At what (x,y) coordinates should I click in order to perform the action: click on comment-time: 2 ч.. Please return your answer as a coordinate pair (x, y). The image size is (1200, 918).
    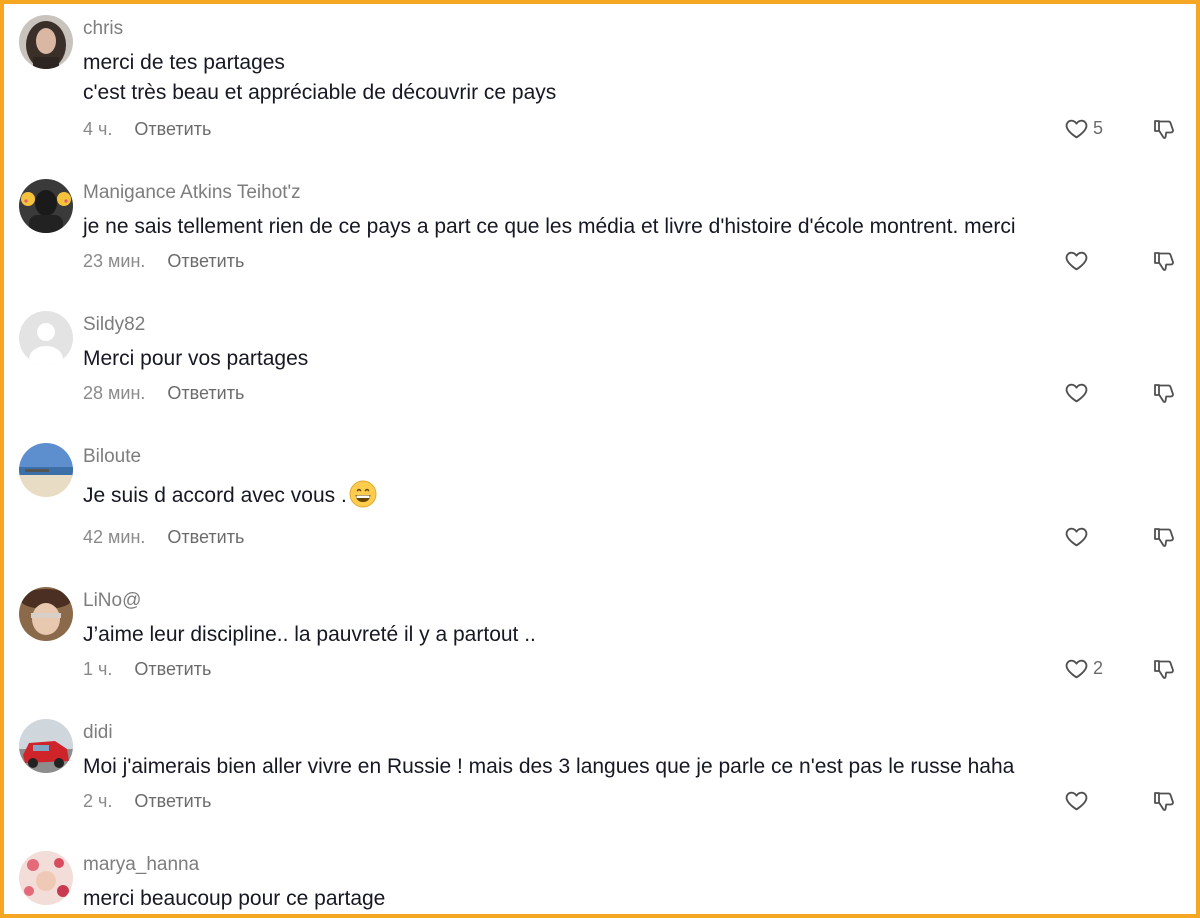
    Looking at the image, I should click on (98, 801).